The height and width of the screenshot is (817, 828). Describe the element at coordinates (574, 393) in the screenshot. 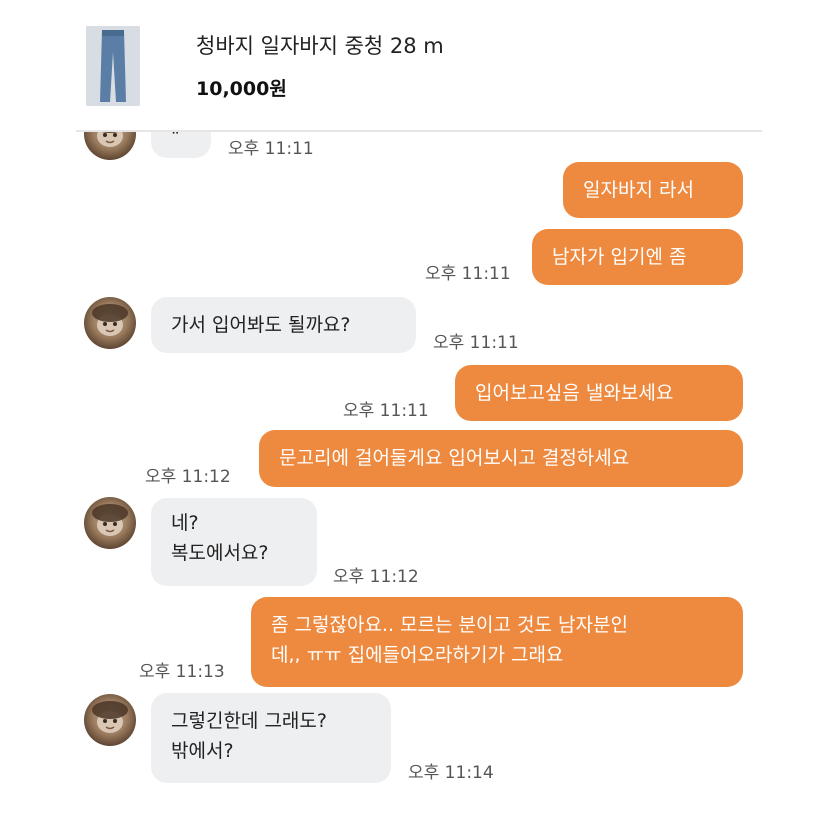

I see `message-text: 입어보고싶음 낼와보세요` at that location.